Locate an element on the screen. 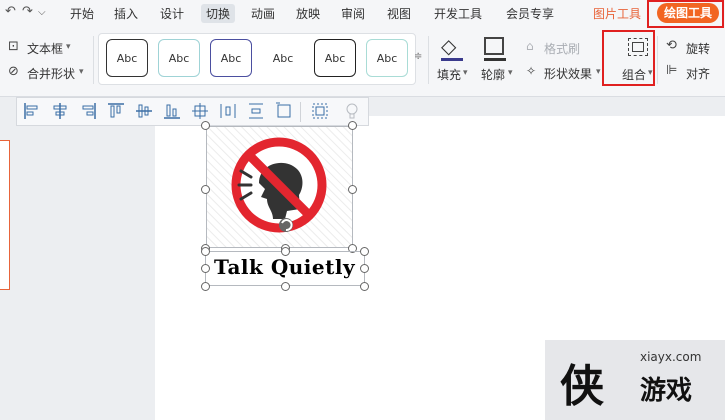 This screenshot has width=725, height=420. tab-review: 审阅 is located at coordinates (353, 13).